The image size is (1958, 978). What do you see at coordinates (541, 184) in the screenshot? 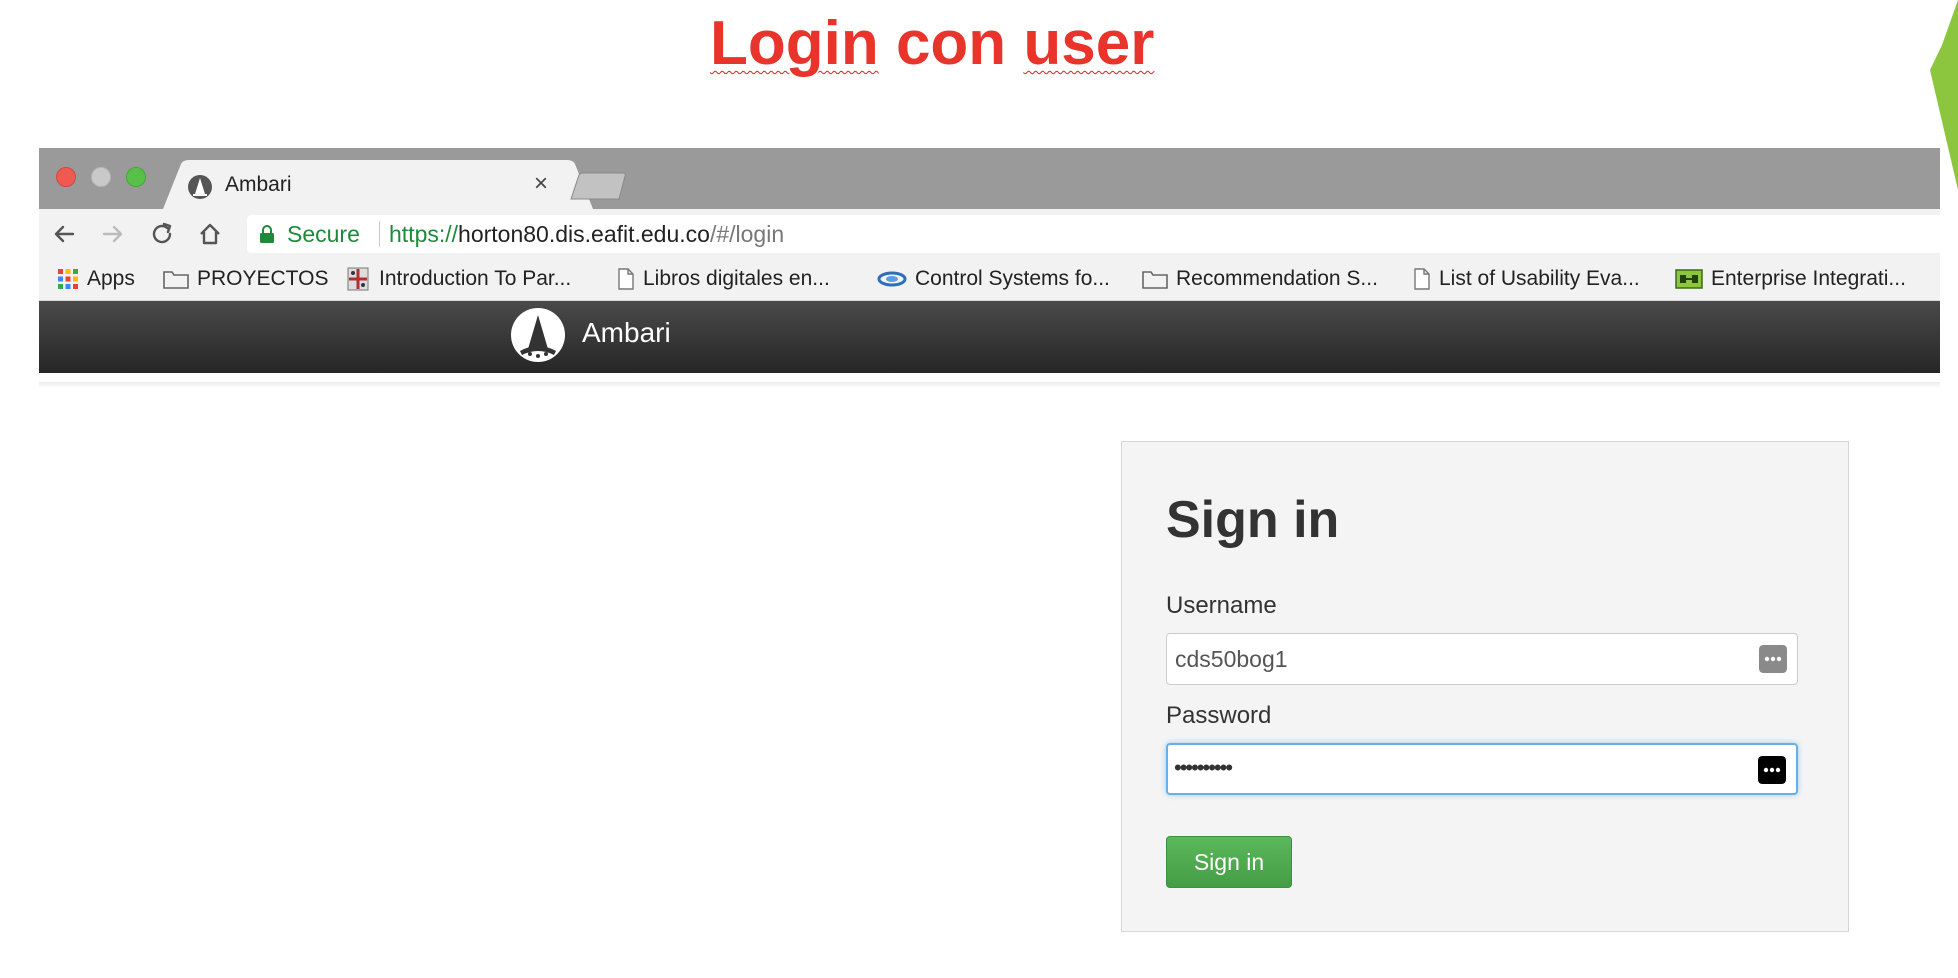
I see `tab-close-icon: ×` at bounding box center [541, 184].